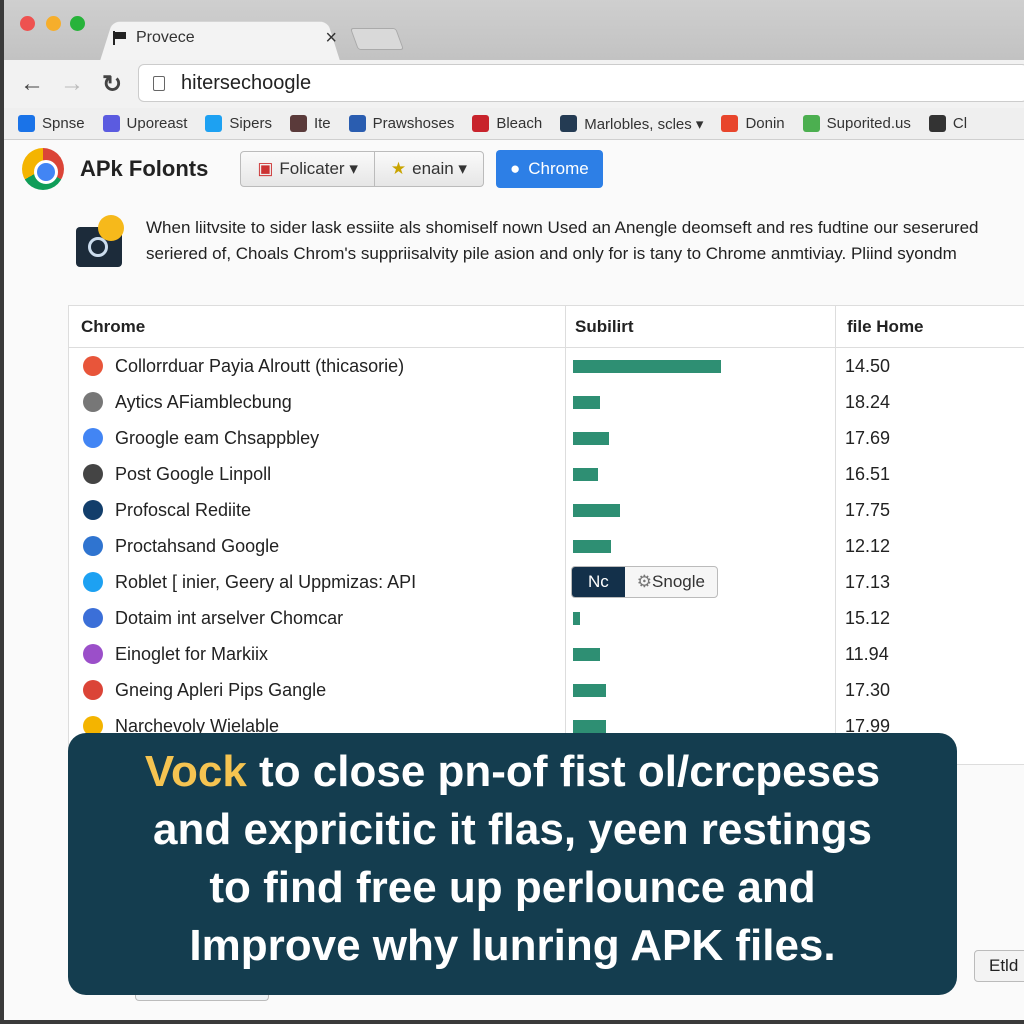 The height and width of the screenshot is (1024, 1024). What do you see at coordinates (144, 123) in the screenshot?
I see `bookmark-item: Uporeast` at bounding box center [144, 123].